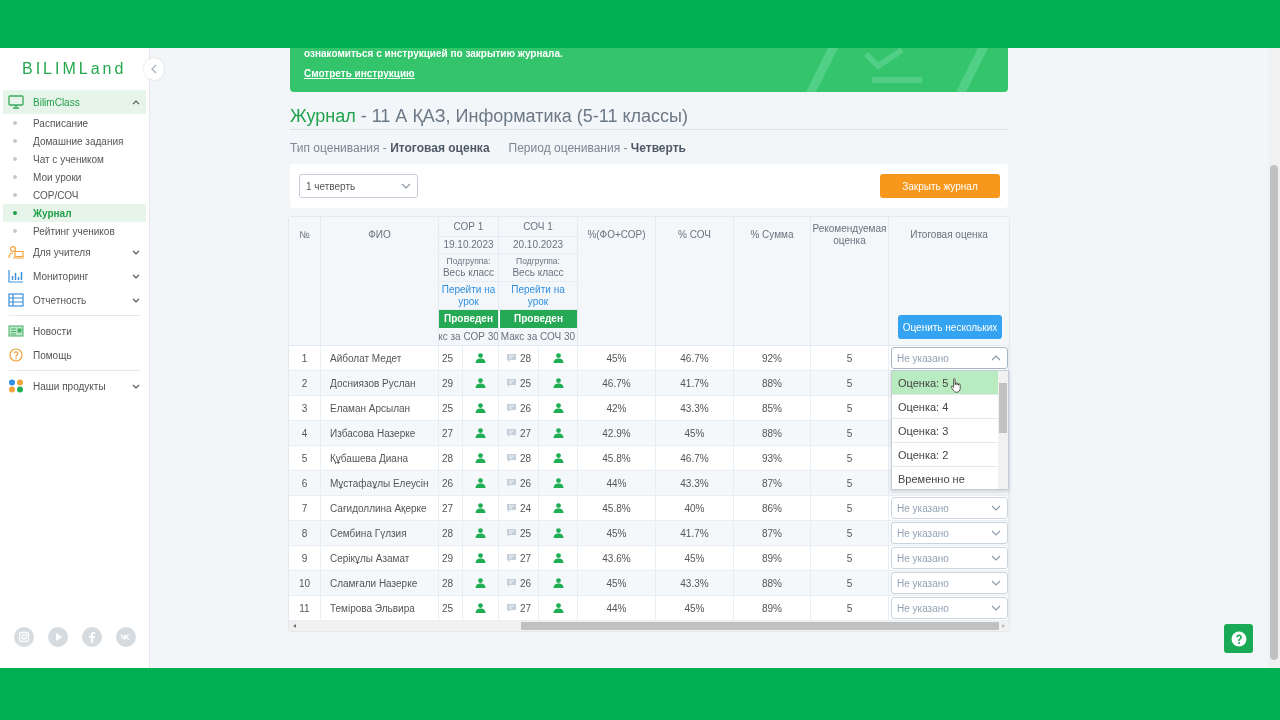 Image resolution: width=1280 pixels, height=720 pixels. Describe the element at coordinates (304, 358) in the screenshot. I see `row-number: 1` at that location.